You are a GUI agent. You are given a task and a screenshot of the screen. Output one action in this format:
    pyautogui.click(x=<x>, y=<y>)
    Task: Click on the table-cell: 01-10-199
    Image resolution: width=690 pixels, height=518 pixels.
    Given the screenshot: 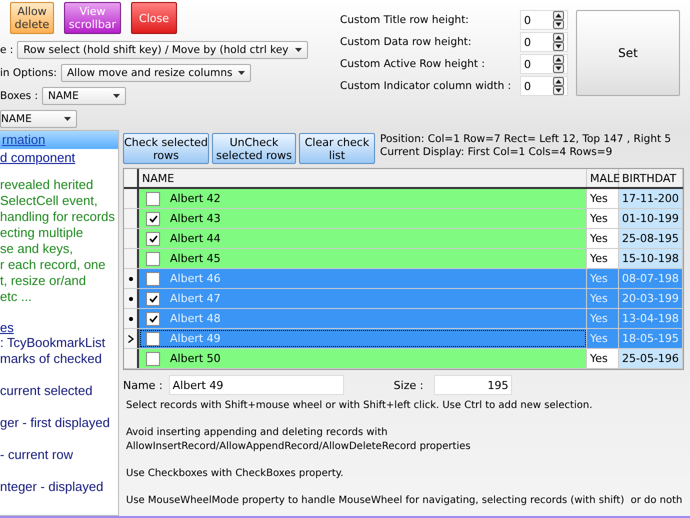 What is the action you would take?
    pyautogui.click(x=651, y=218)
    